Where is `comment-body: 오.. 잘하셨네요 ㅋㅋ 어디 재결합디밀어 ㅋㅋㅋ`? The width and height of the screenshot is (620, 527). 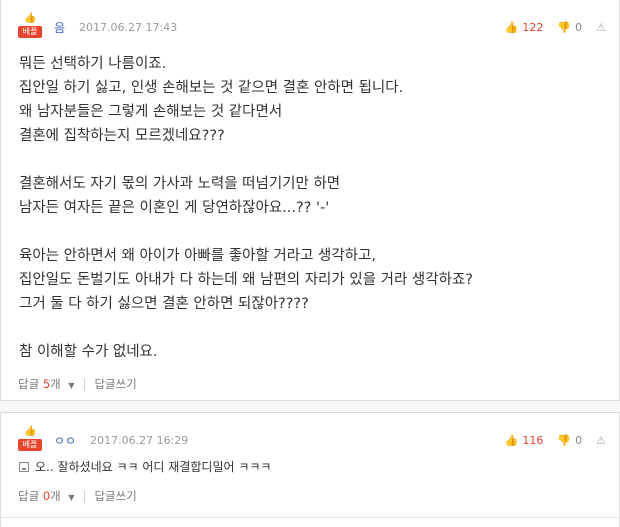
comment-body: 오.. 잘하셨네요 ㅋㅋ 어디 재결합디밀어 ㅋㅋㅋ is located at coordinates (145, 466).